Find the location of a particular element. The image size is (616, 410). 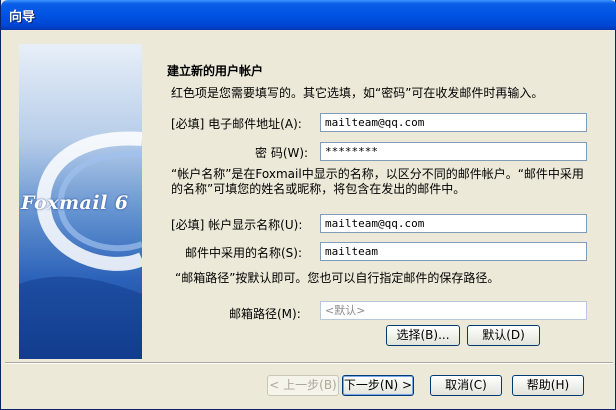

next-button: 下一步(N) > is located at coordinates (378, 385).